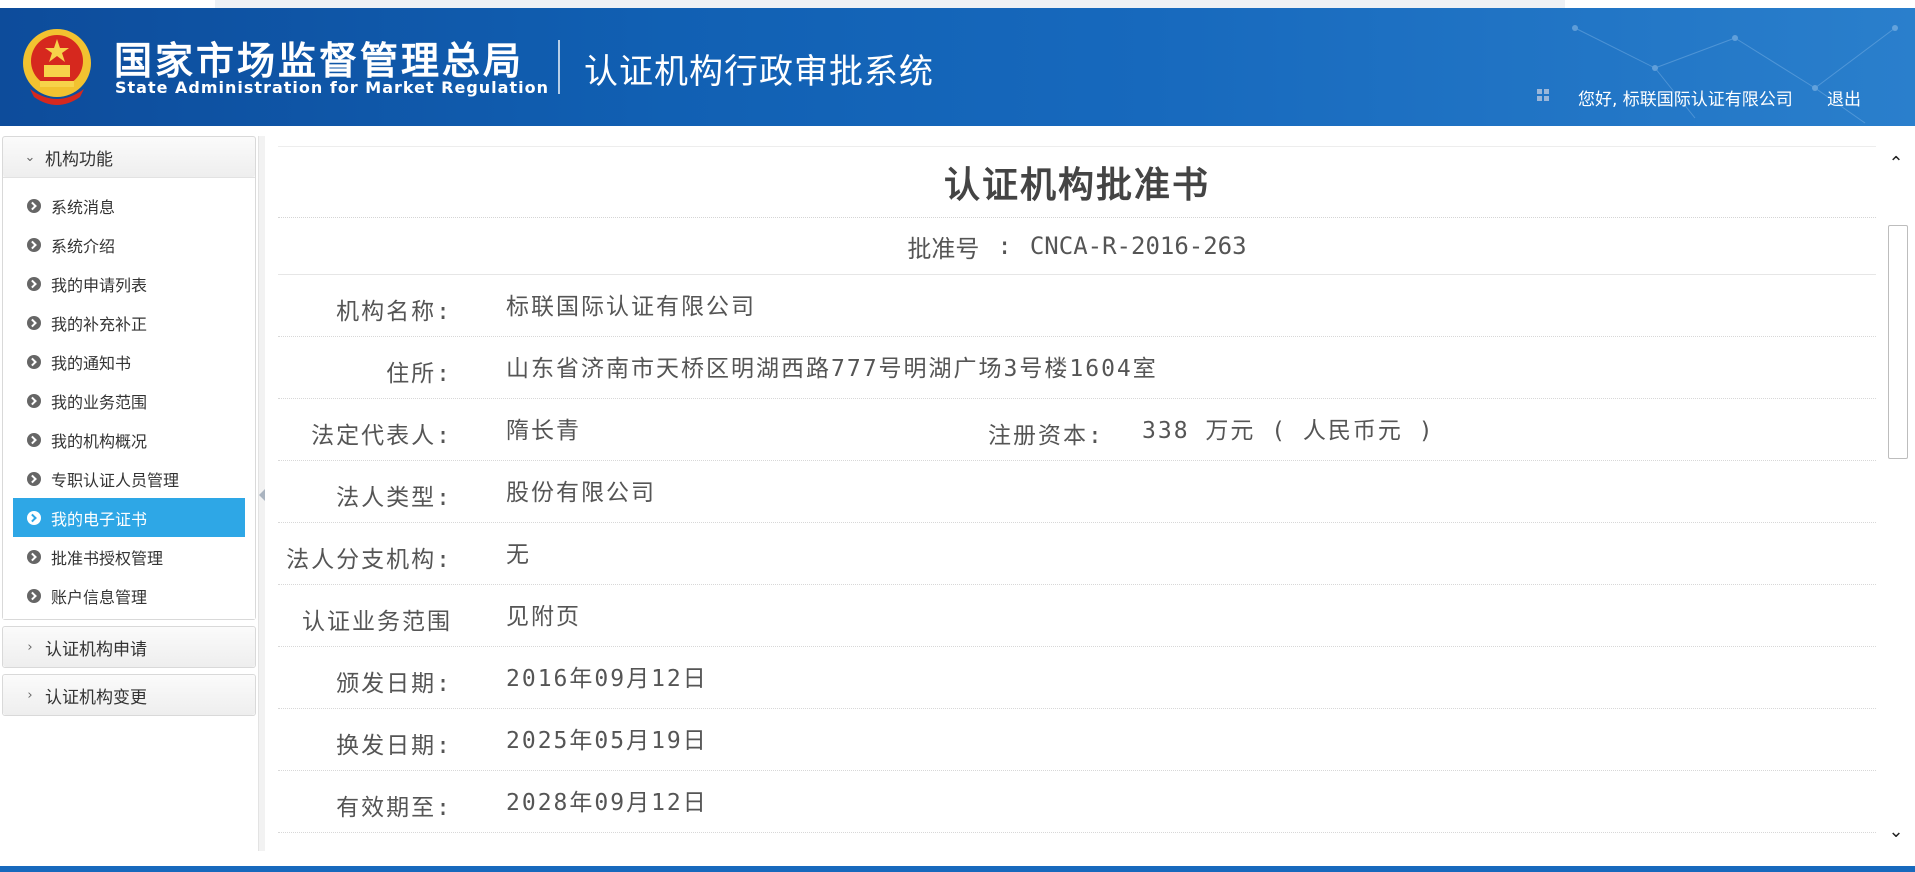 This screenshot has width=1915, height=872. What do you see at coordinates (1898, 342) in the screenshot?
I see `scrollbar-thumb` at bounding box center [1898, 342].